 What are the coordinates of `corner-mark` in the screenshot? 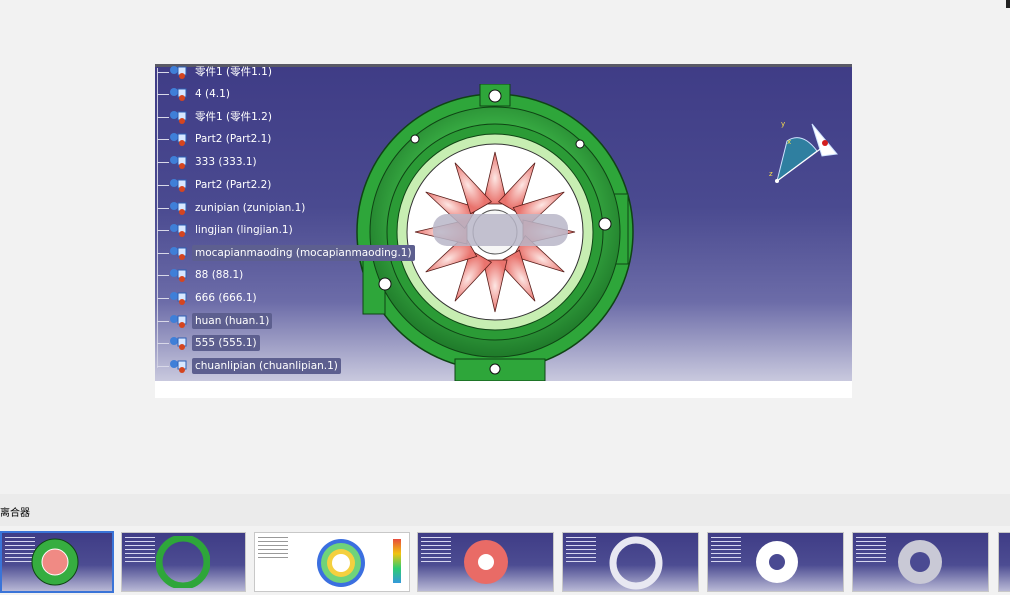 It's located at (1008, 4).